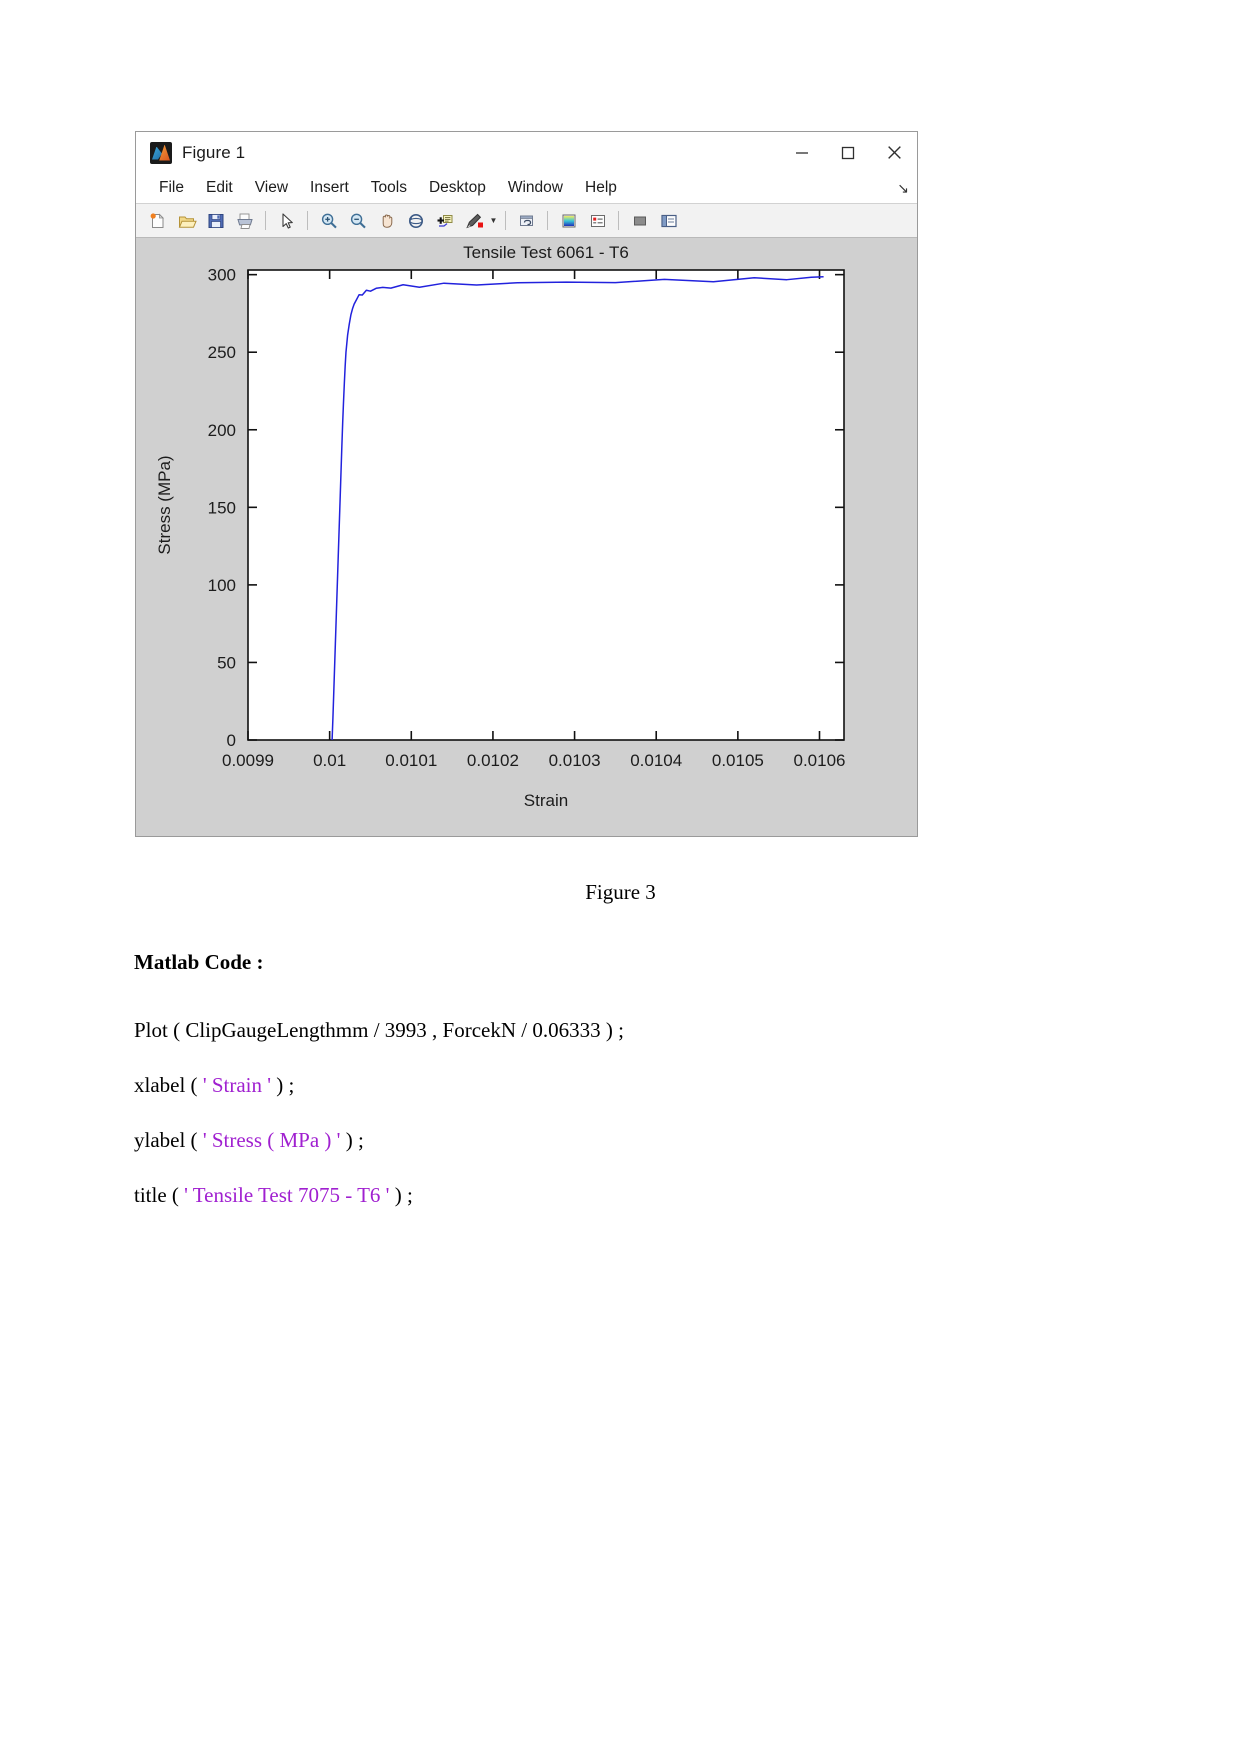 The image size is (1241, 1754). I want to click on x-tick-label: 0.0103, so click(575, 760).